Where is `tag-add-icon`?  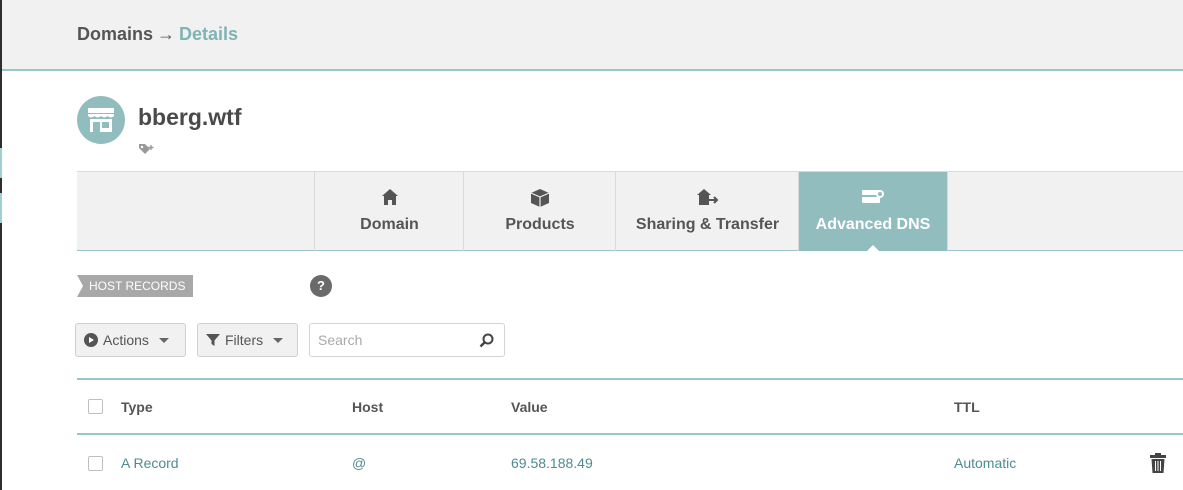
tag-add-icon is located at coordinates (147, 151).